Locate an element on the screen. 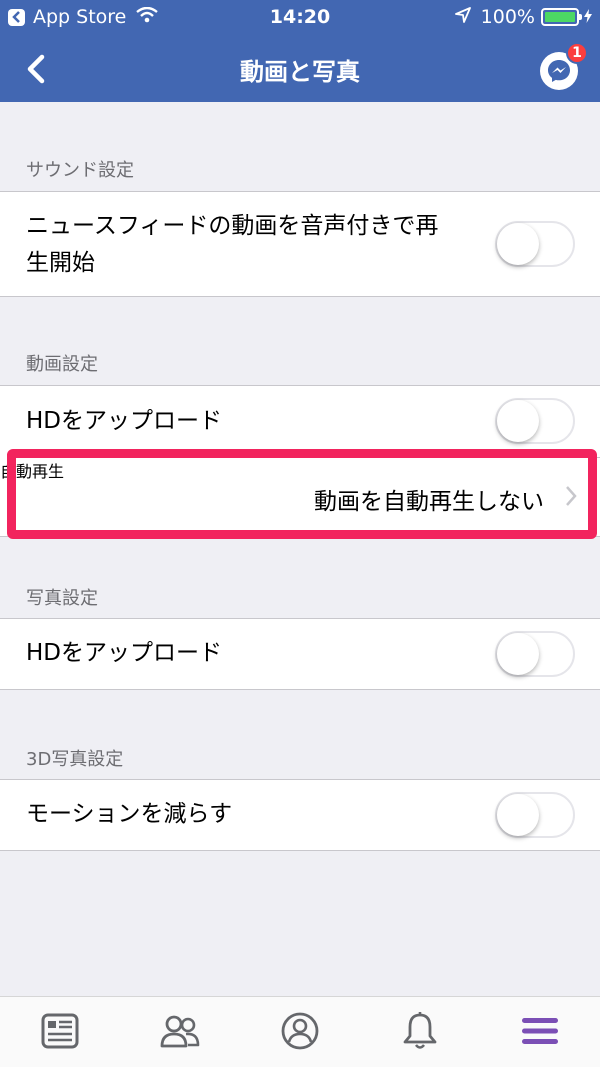 This screenshot has height=1067, width=600. row-label-line-1: ニュースフィードの動画を音声付きで再 is located at coordinates (232, 226).